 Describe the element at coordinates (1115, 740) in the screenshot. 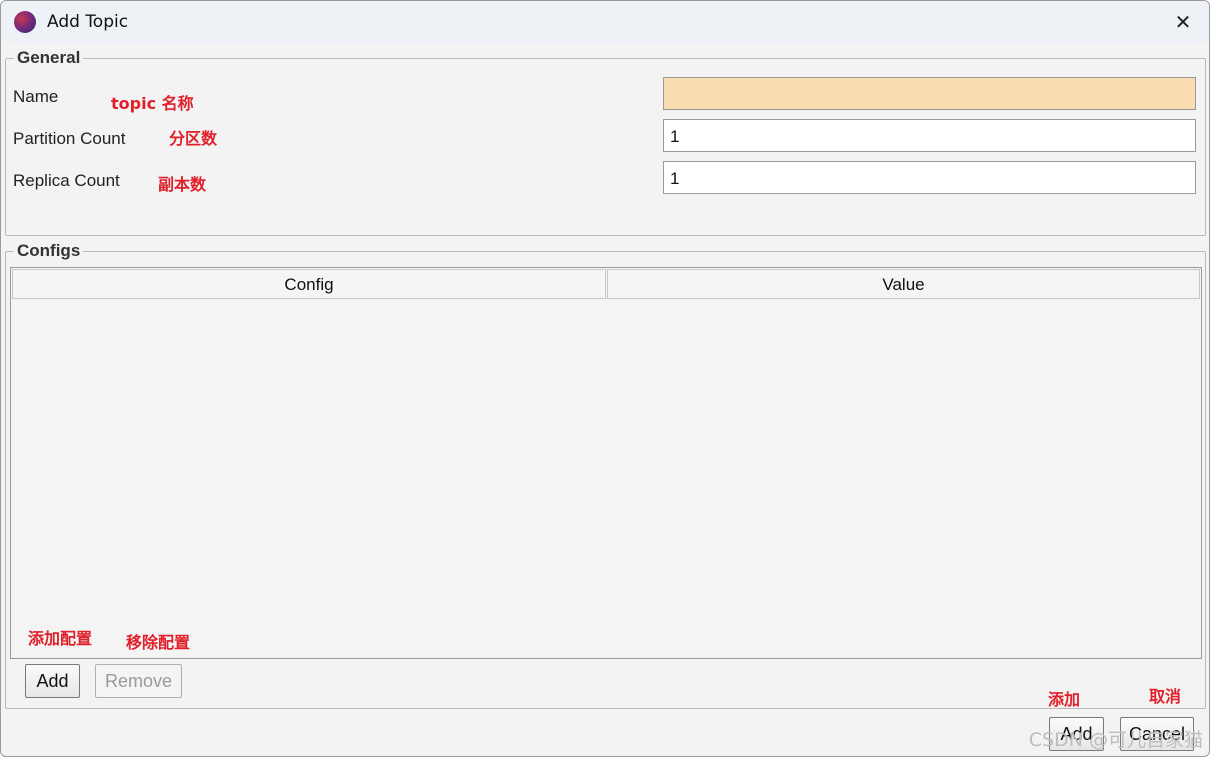

I see `watermark: CSDN @可儿自家猫` at that location.